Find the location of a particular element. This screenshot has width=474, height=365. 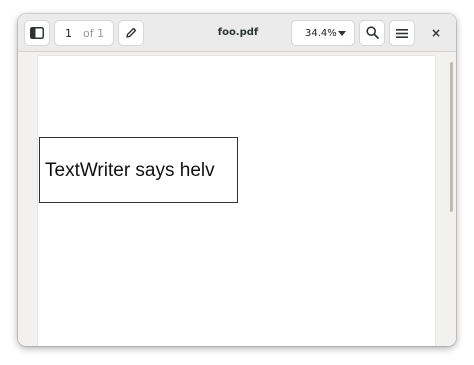

search-icon is located at coordinates (372, 33).